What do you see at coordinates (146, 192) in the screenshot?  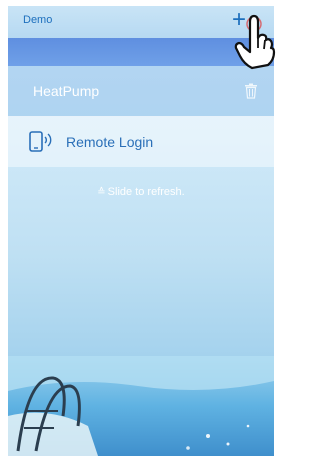 I see `refresh-hint-text: Slide to refresh.` at bounding box center [146, 192].